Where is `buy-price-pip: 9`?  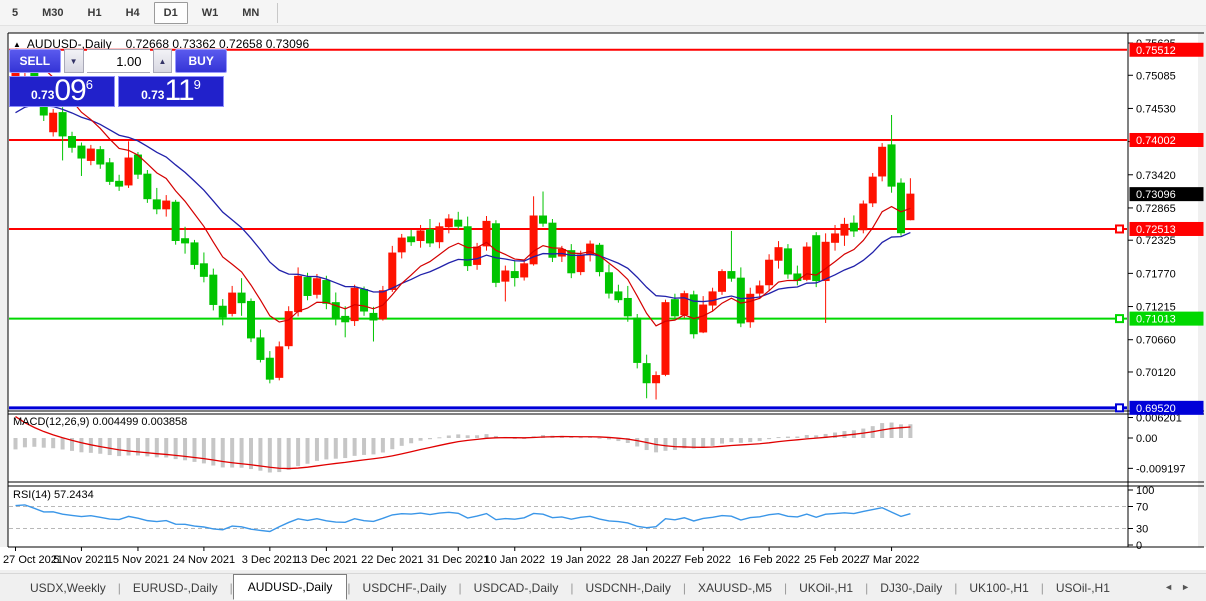
buy-price-pip: 9 is located at coordinates (197, 84).